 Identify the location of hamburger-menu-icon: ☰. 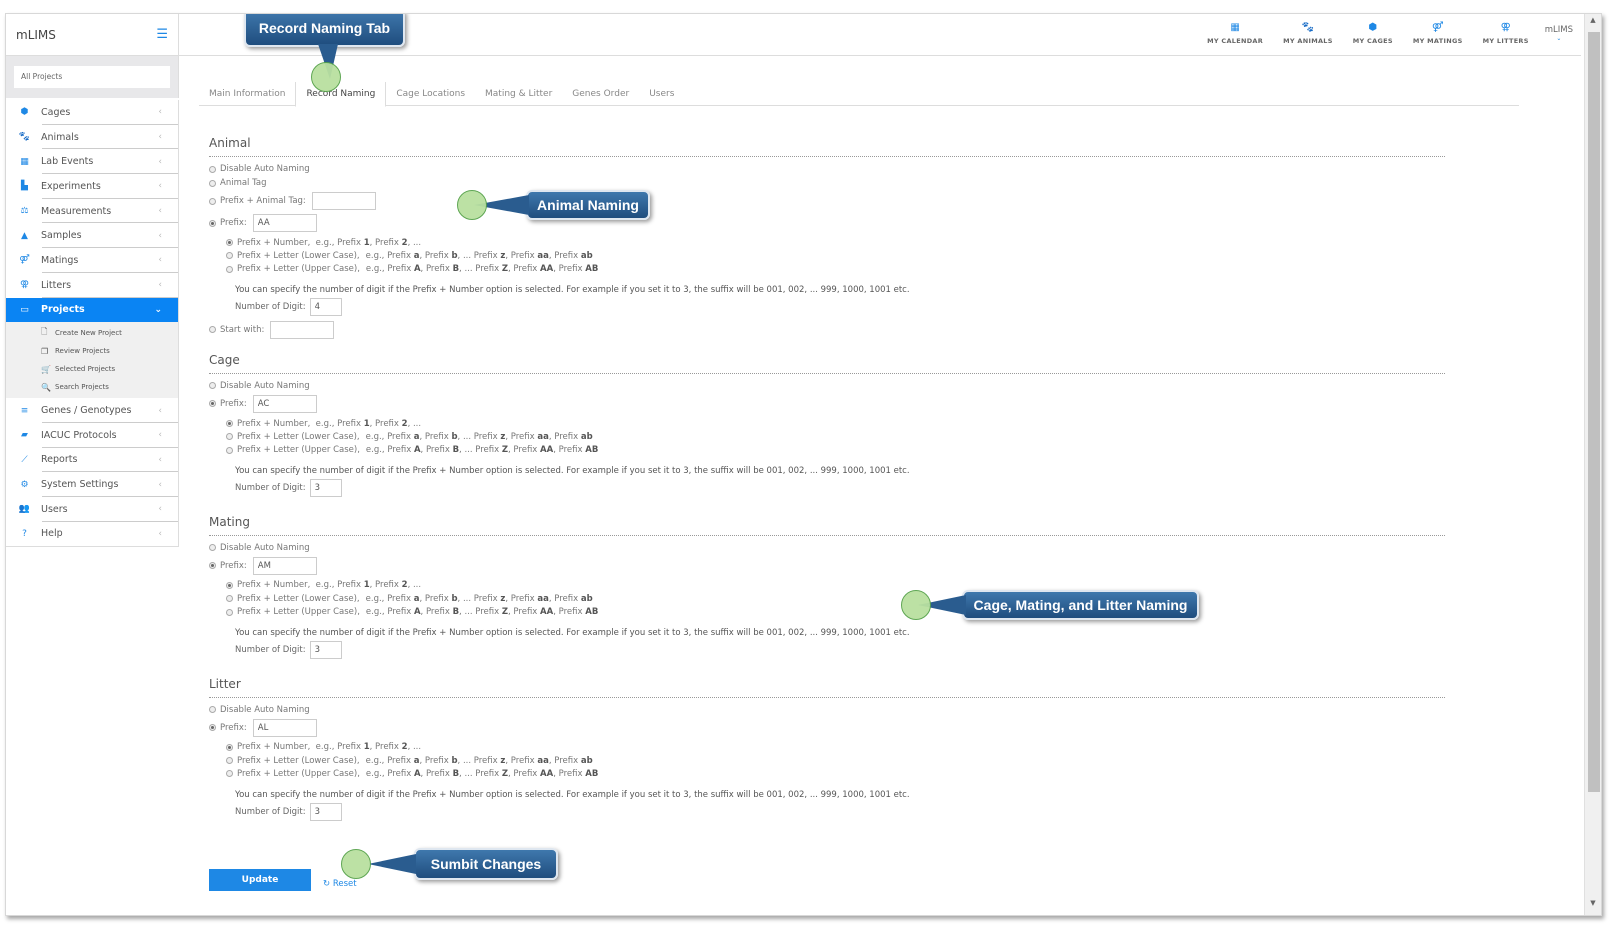
(162, 34).